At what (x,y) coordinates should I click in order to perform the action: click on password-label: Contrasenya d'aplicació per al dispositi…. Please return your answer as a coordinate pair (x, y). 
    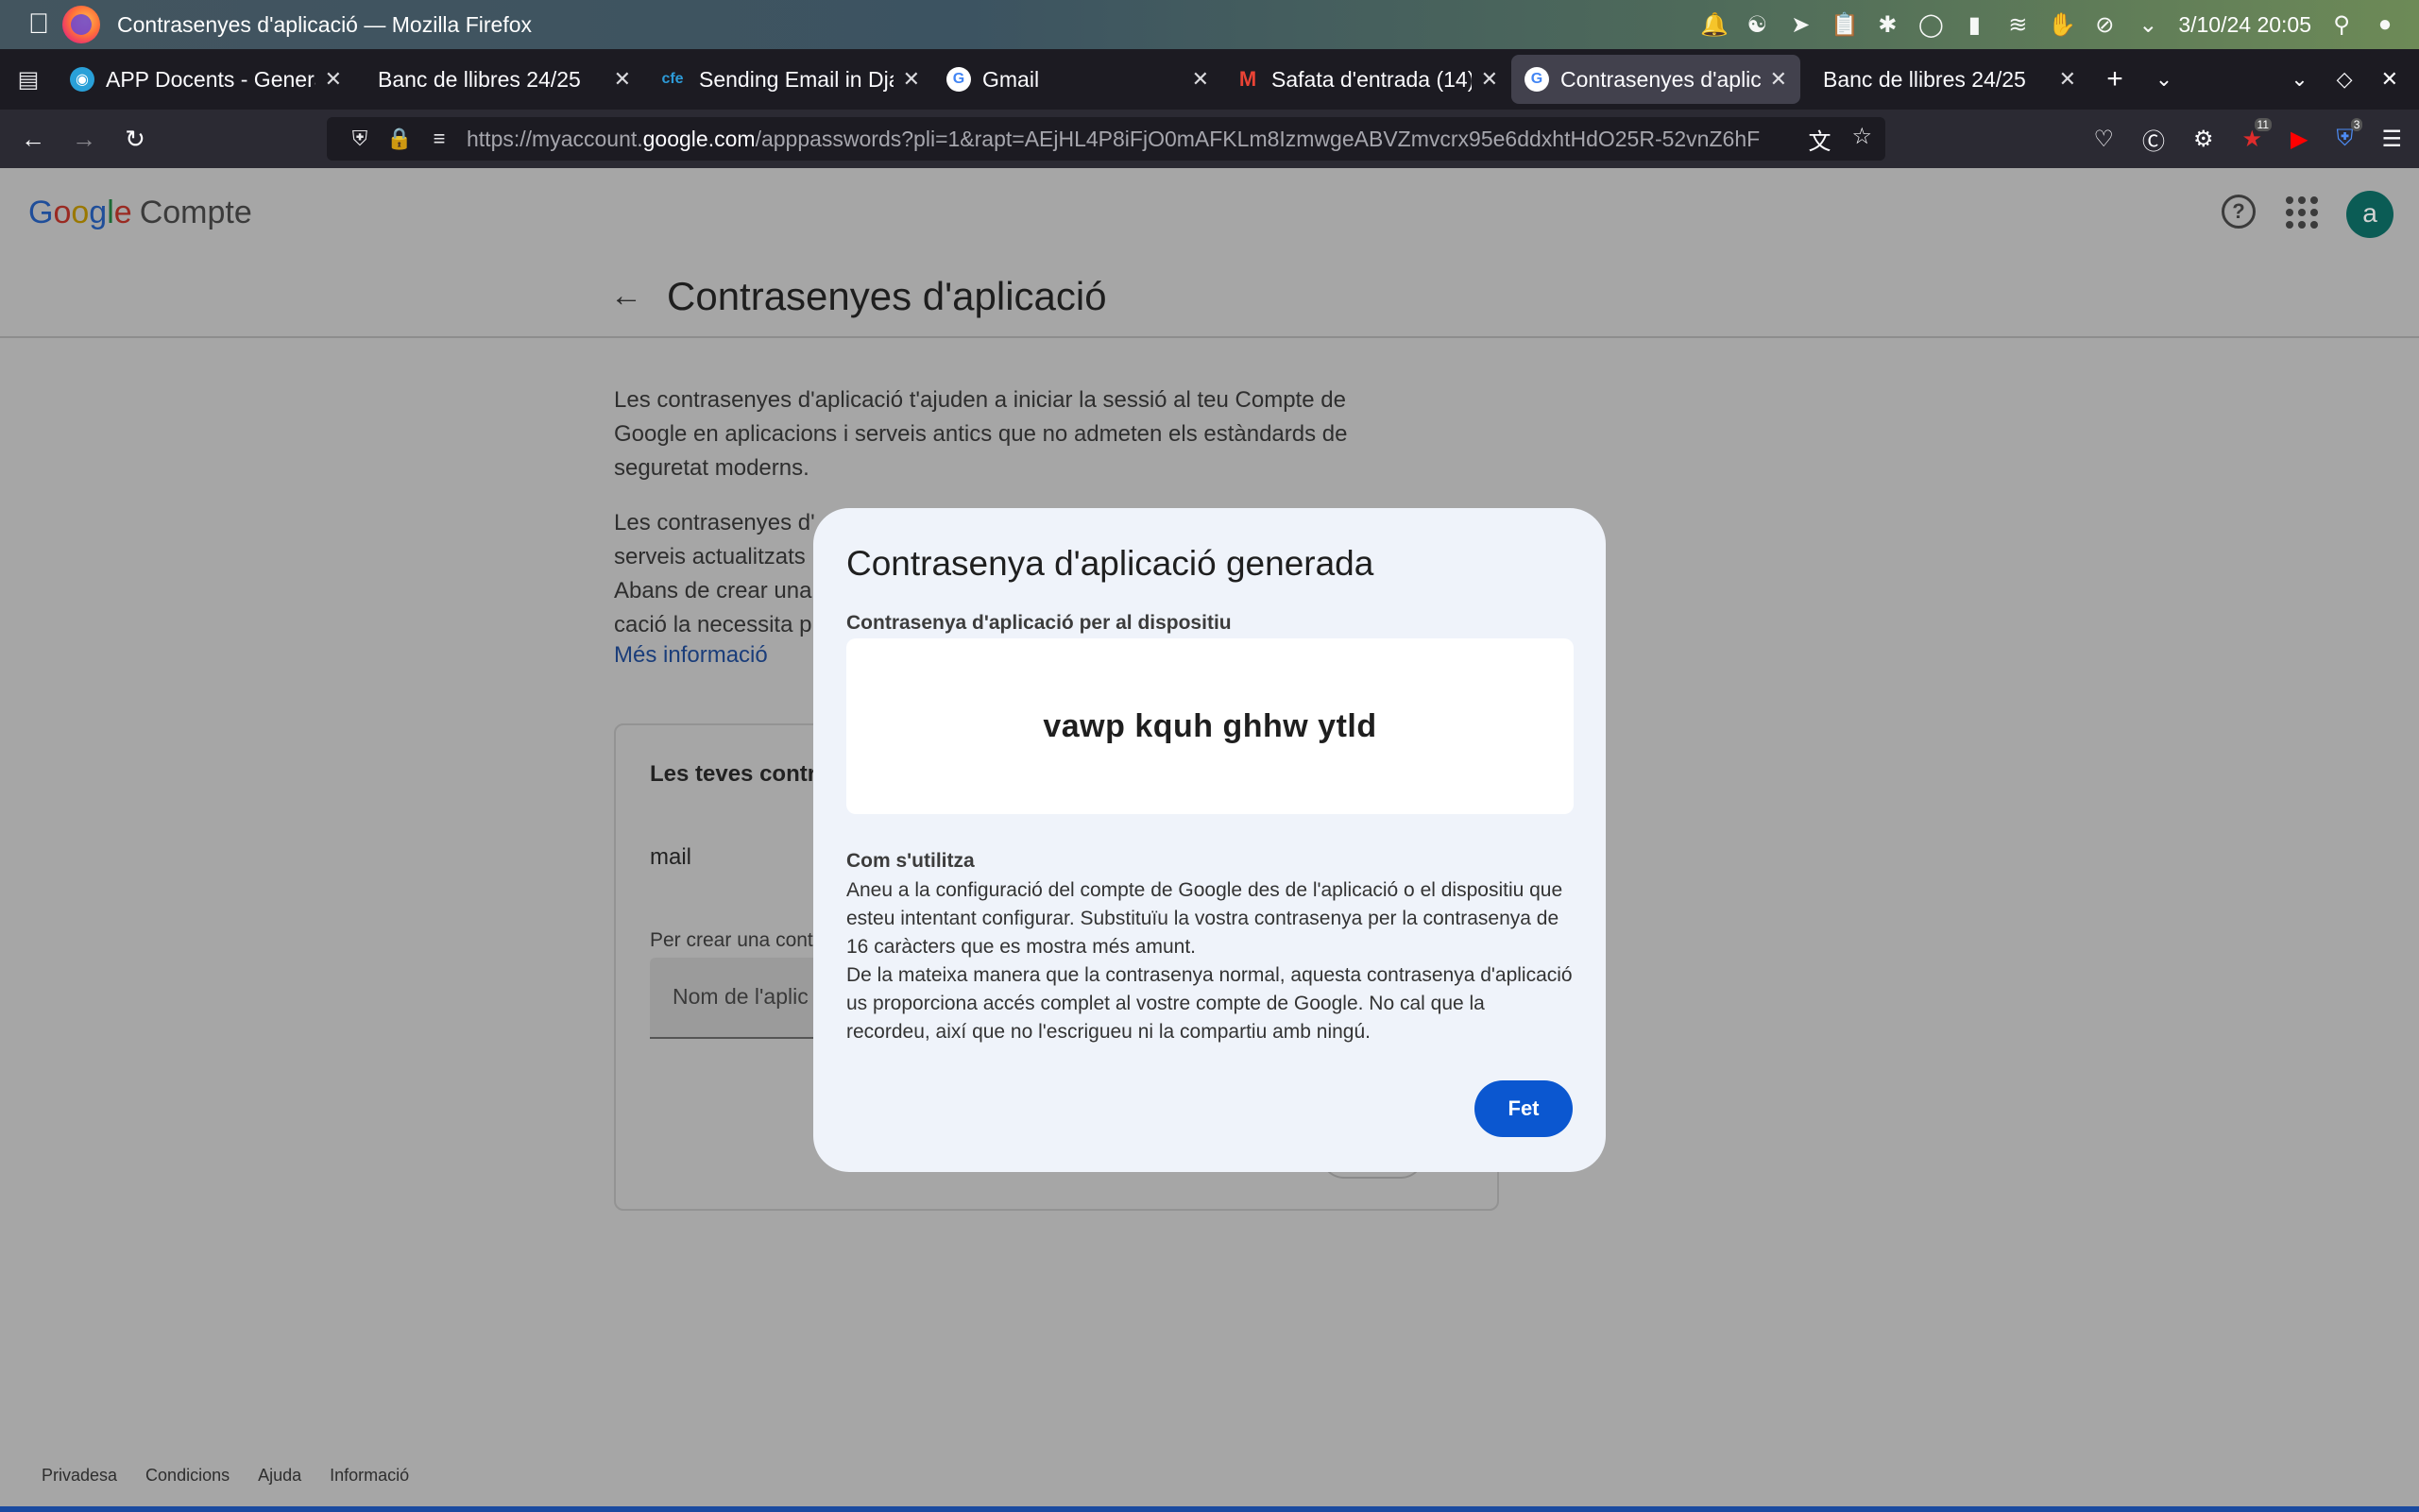
    Looking at the image, I should click on (1039, 623).